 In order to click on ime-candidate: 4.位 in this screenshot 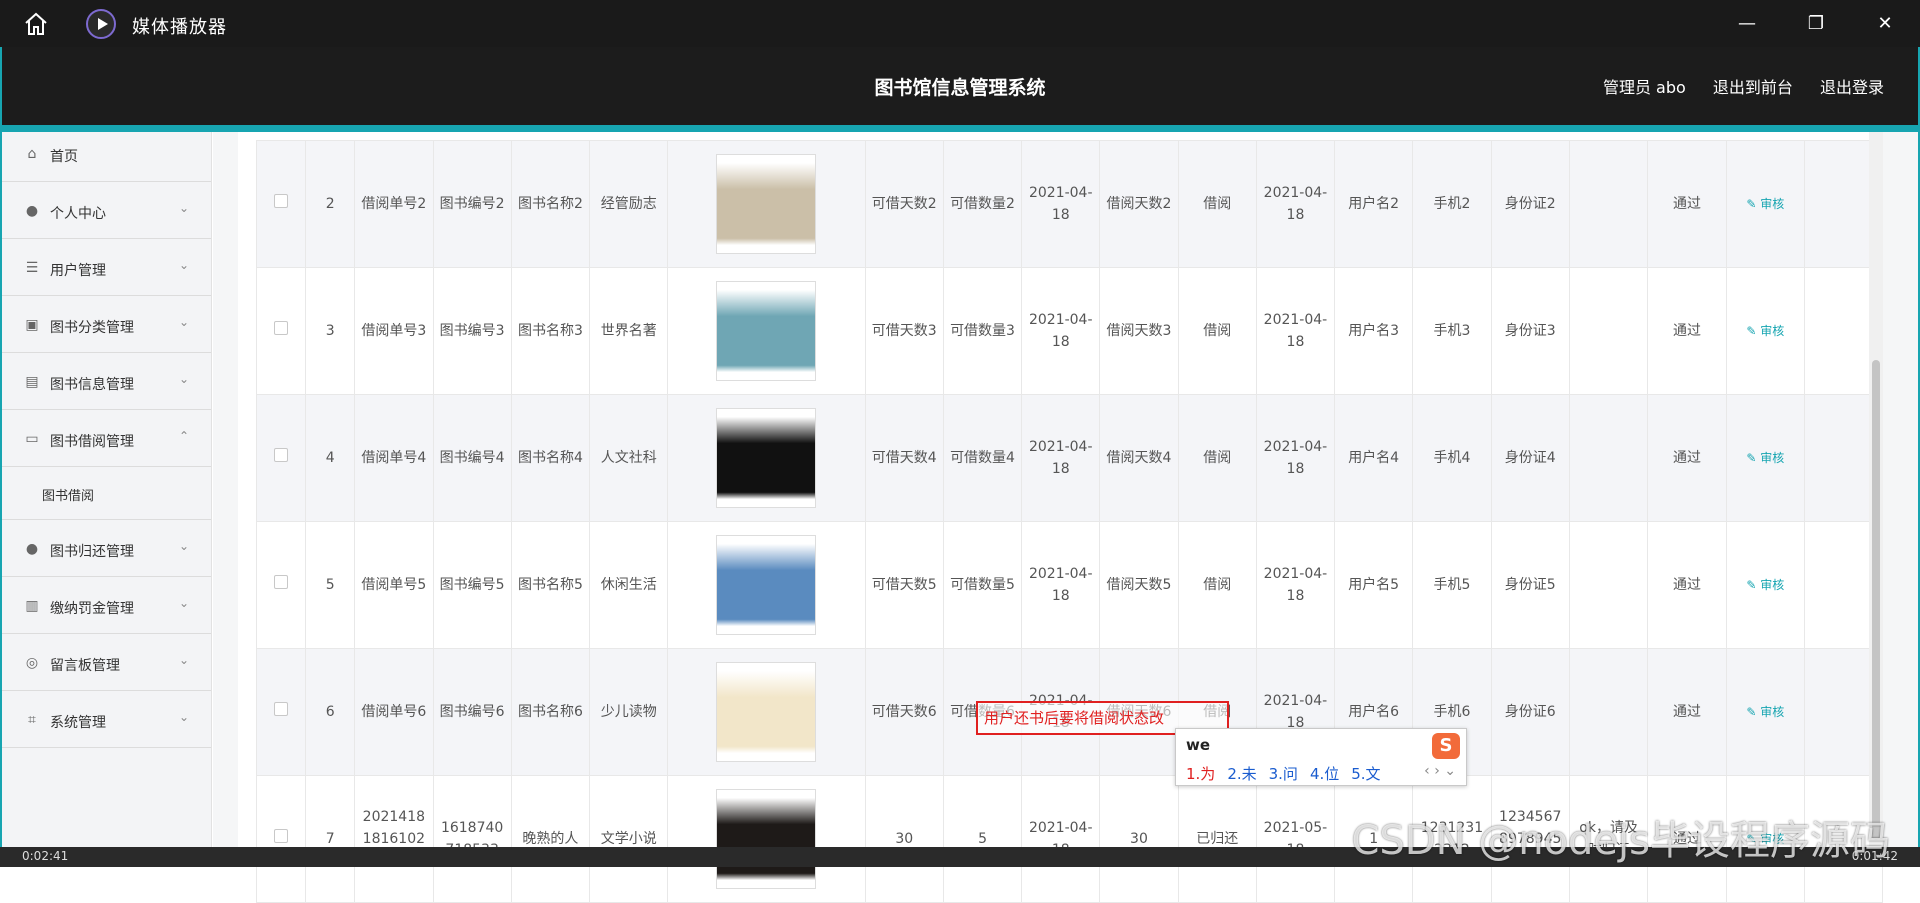, I will do `click(1324, 774)`.